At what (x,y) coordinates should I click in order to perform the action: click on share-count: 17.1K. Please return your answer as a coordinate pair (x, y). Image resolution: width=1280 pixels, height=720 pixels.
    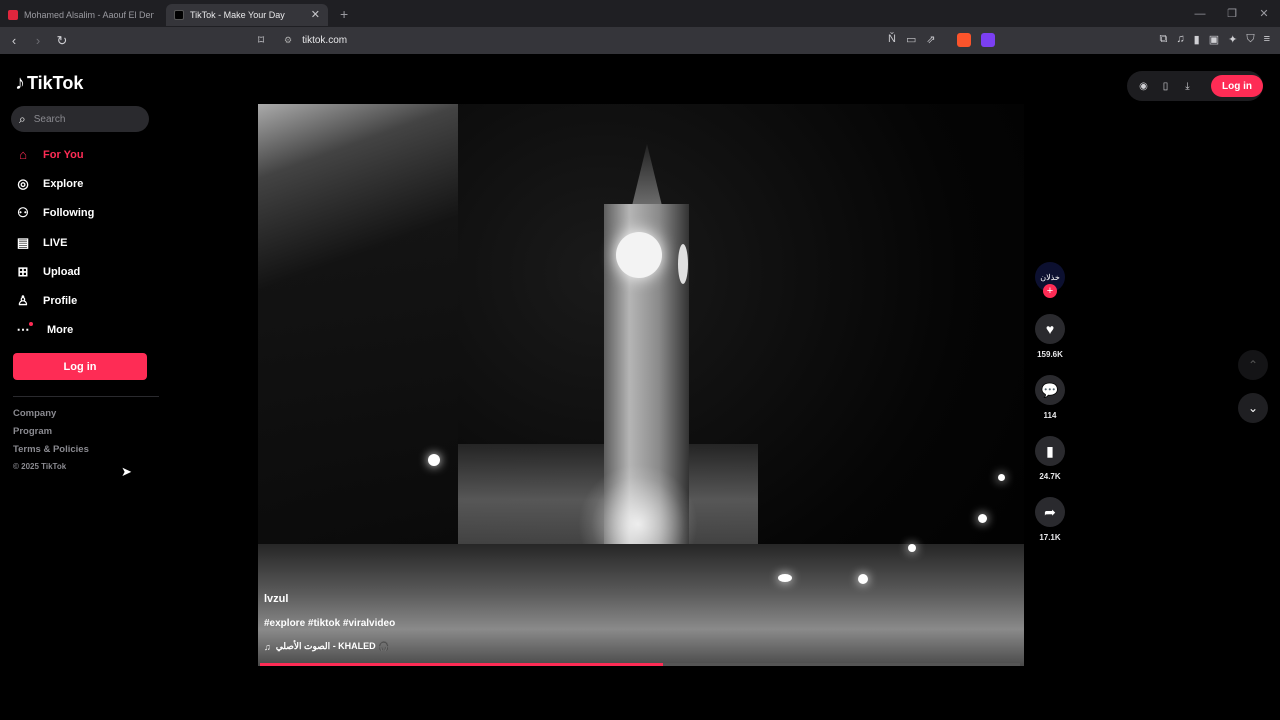
    Looking at the image, I should click on (1050, 537).